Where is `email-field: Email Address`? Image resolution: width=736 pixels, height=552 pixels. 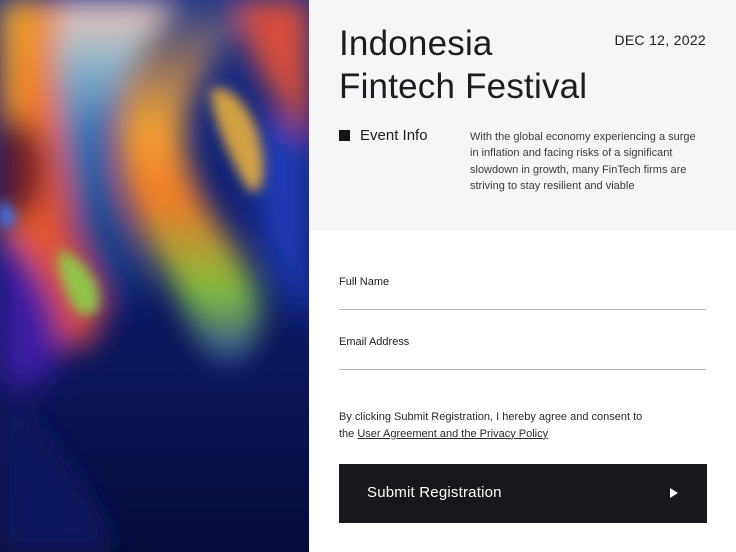 email-field: Email Address is located at coordinates (522, 353).